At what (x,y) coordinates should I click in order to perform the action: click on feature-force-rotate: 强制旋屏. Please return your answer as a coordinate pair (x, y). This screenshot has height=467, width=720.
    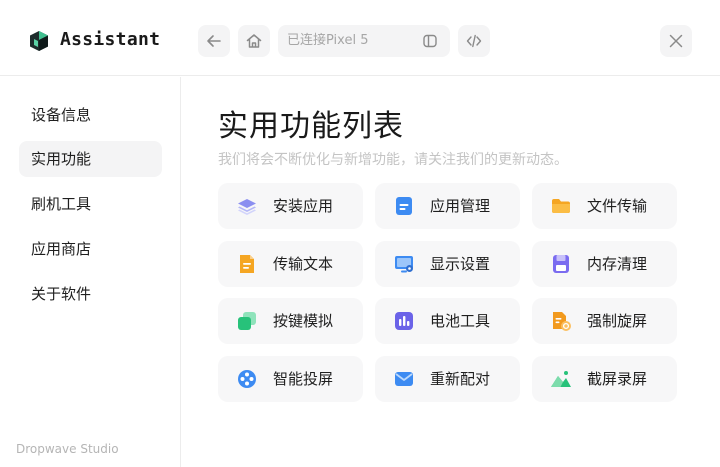
    Looking at the image, I should click on (604, 321).